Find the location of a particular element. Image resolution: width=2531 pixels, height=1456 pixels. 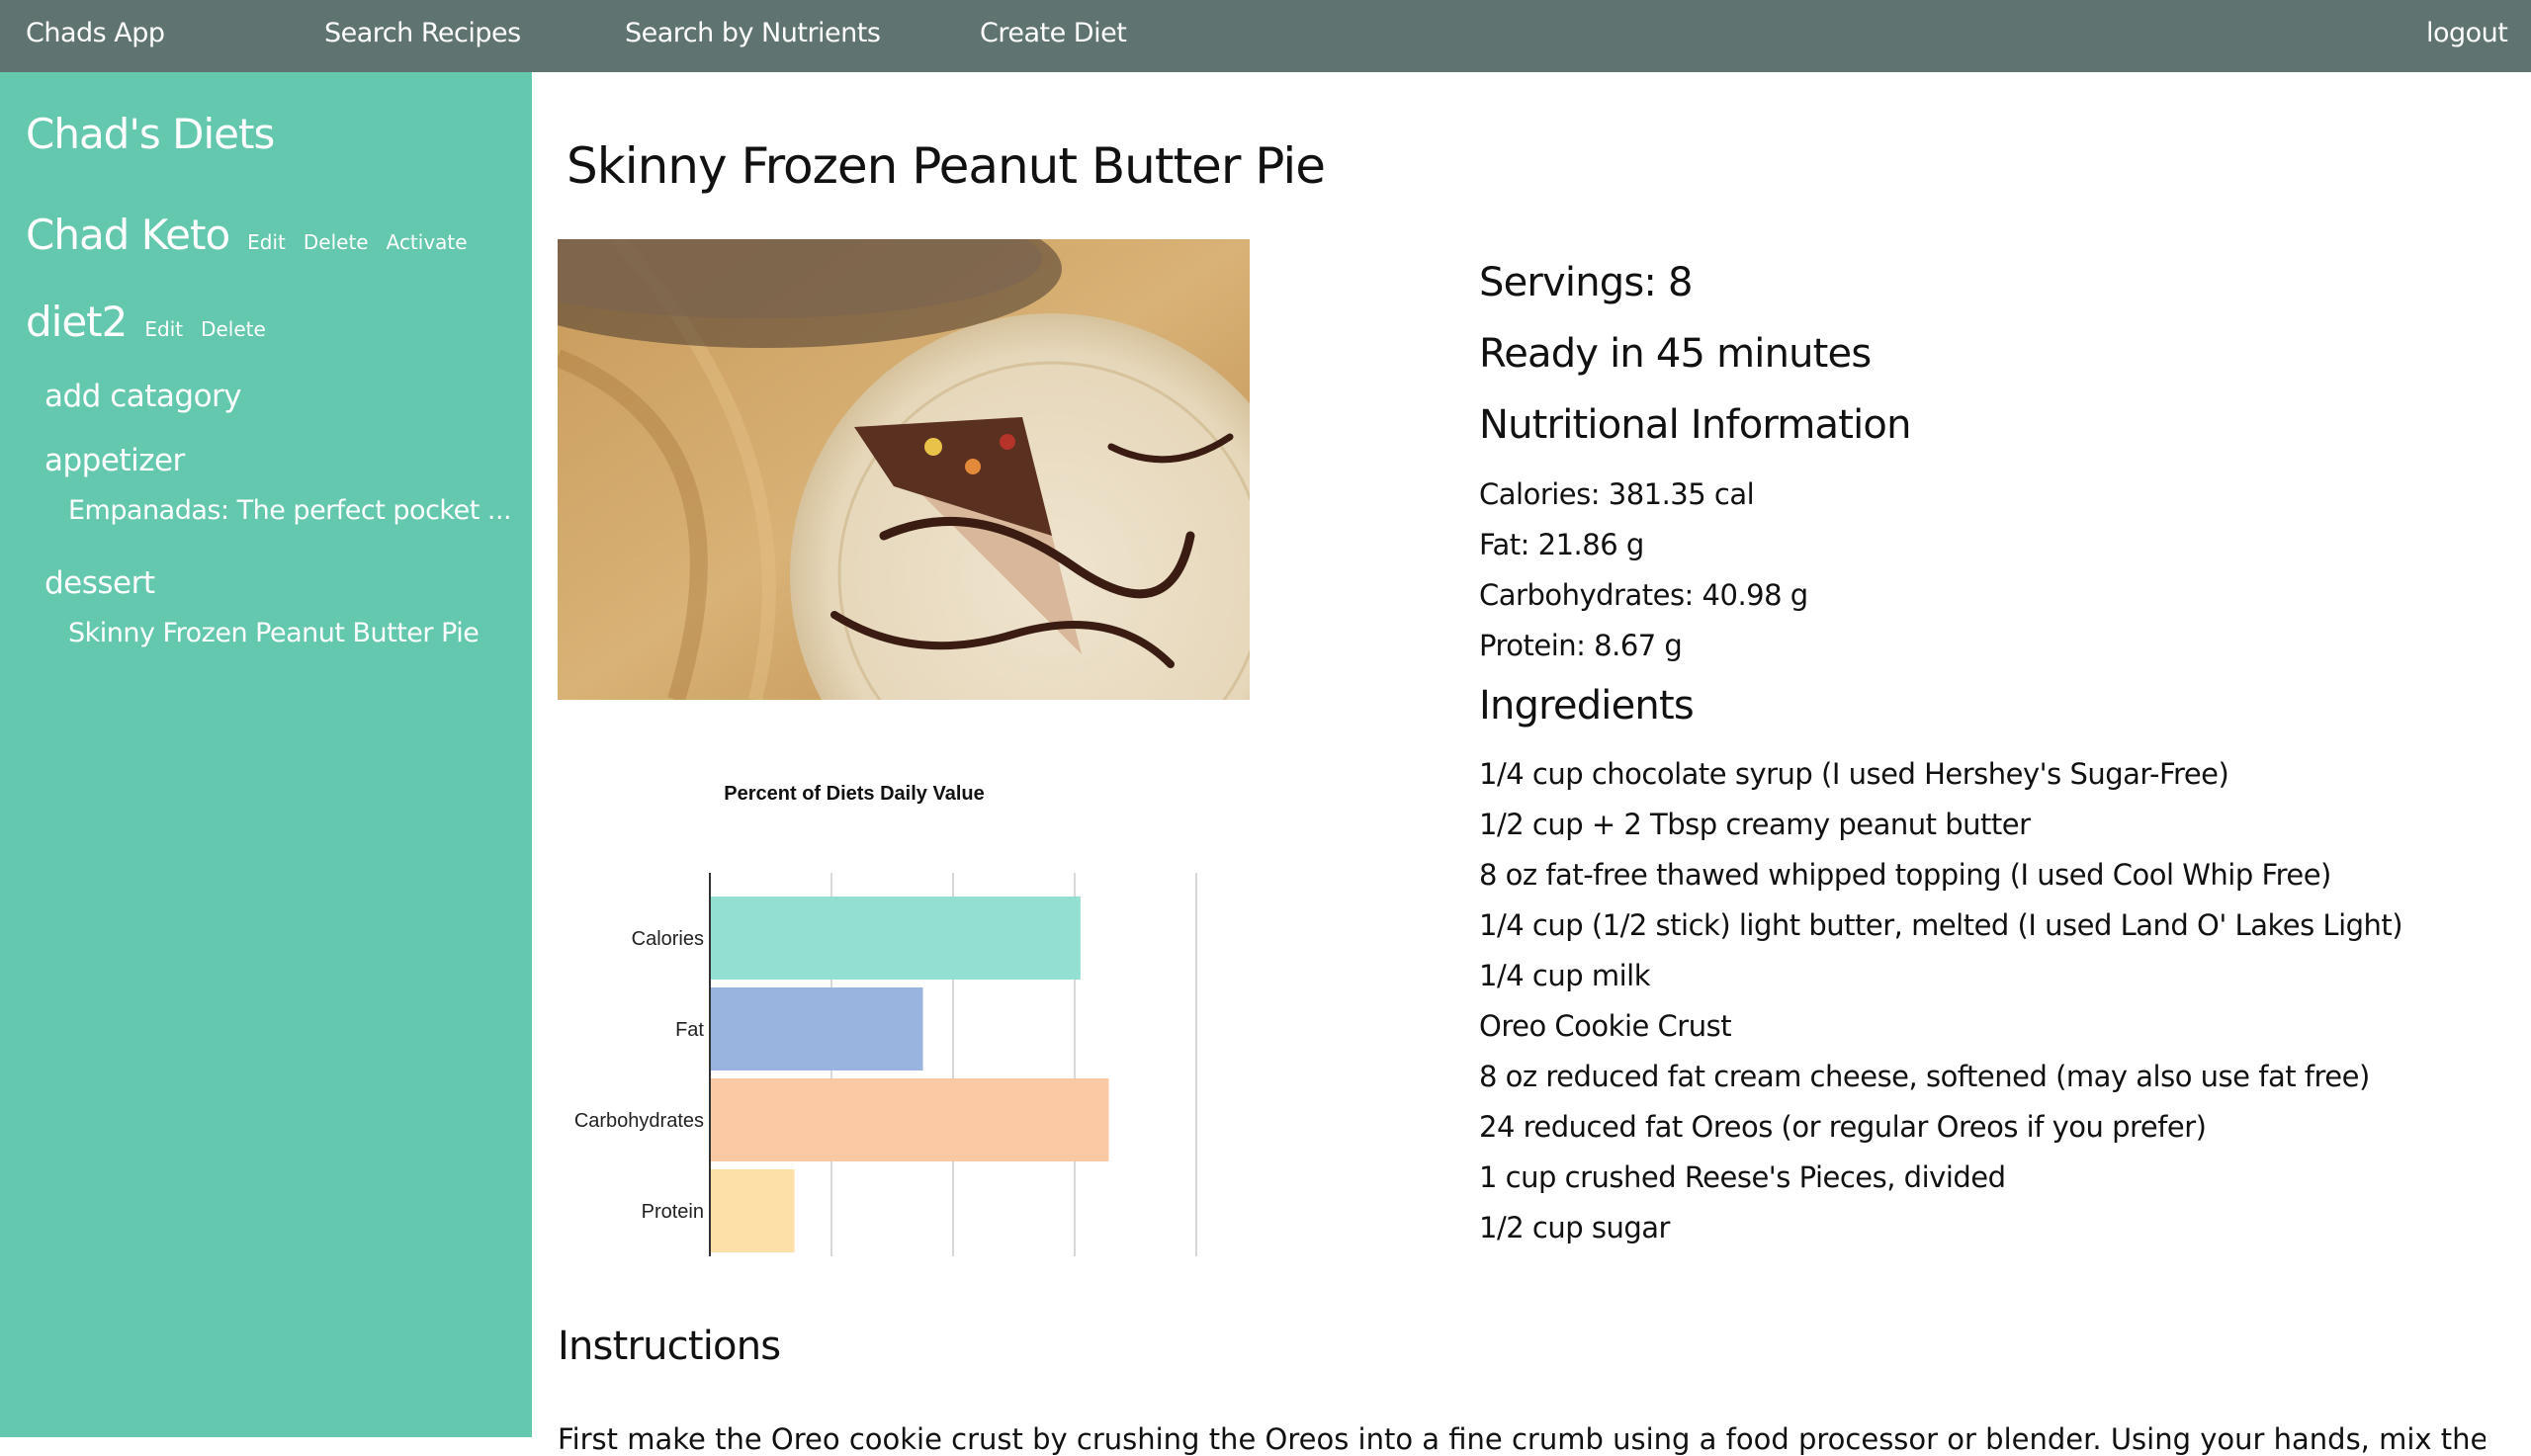

instructions-heading: Instructions is located at coordinates (669, 1346).